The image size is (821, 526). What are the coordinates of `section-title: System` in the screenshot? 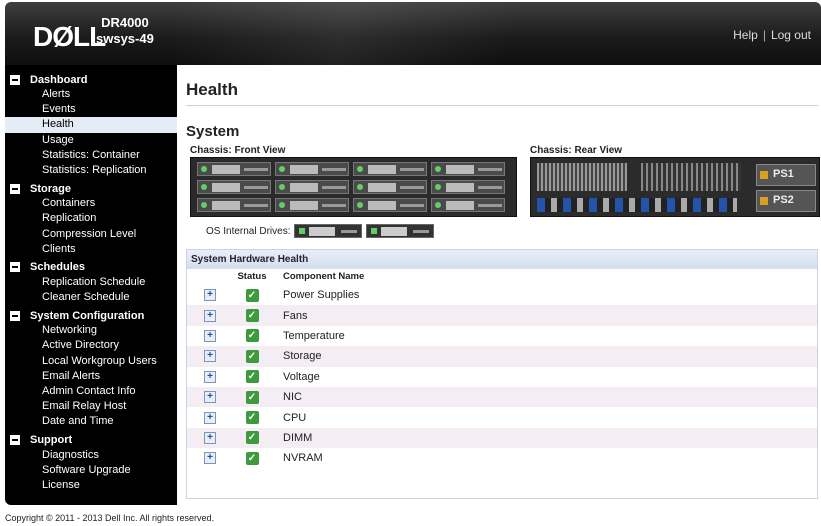 It's located at (213, 131).